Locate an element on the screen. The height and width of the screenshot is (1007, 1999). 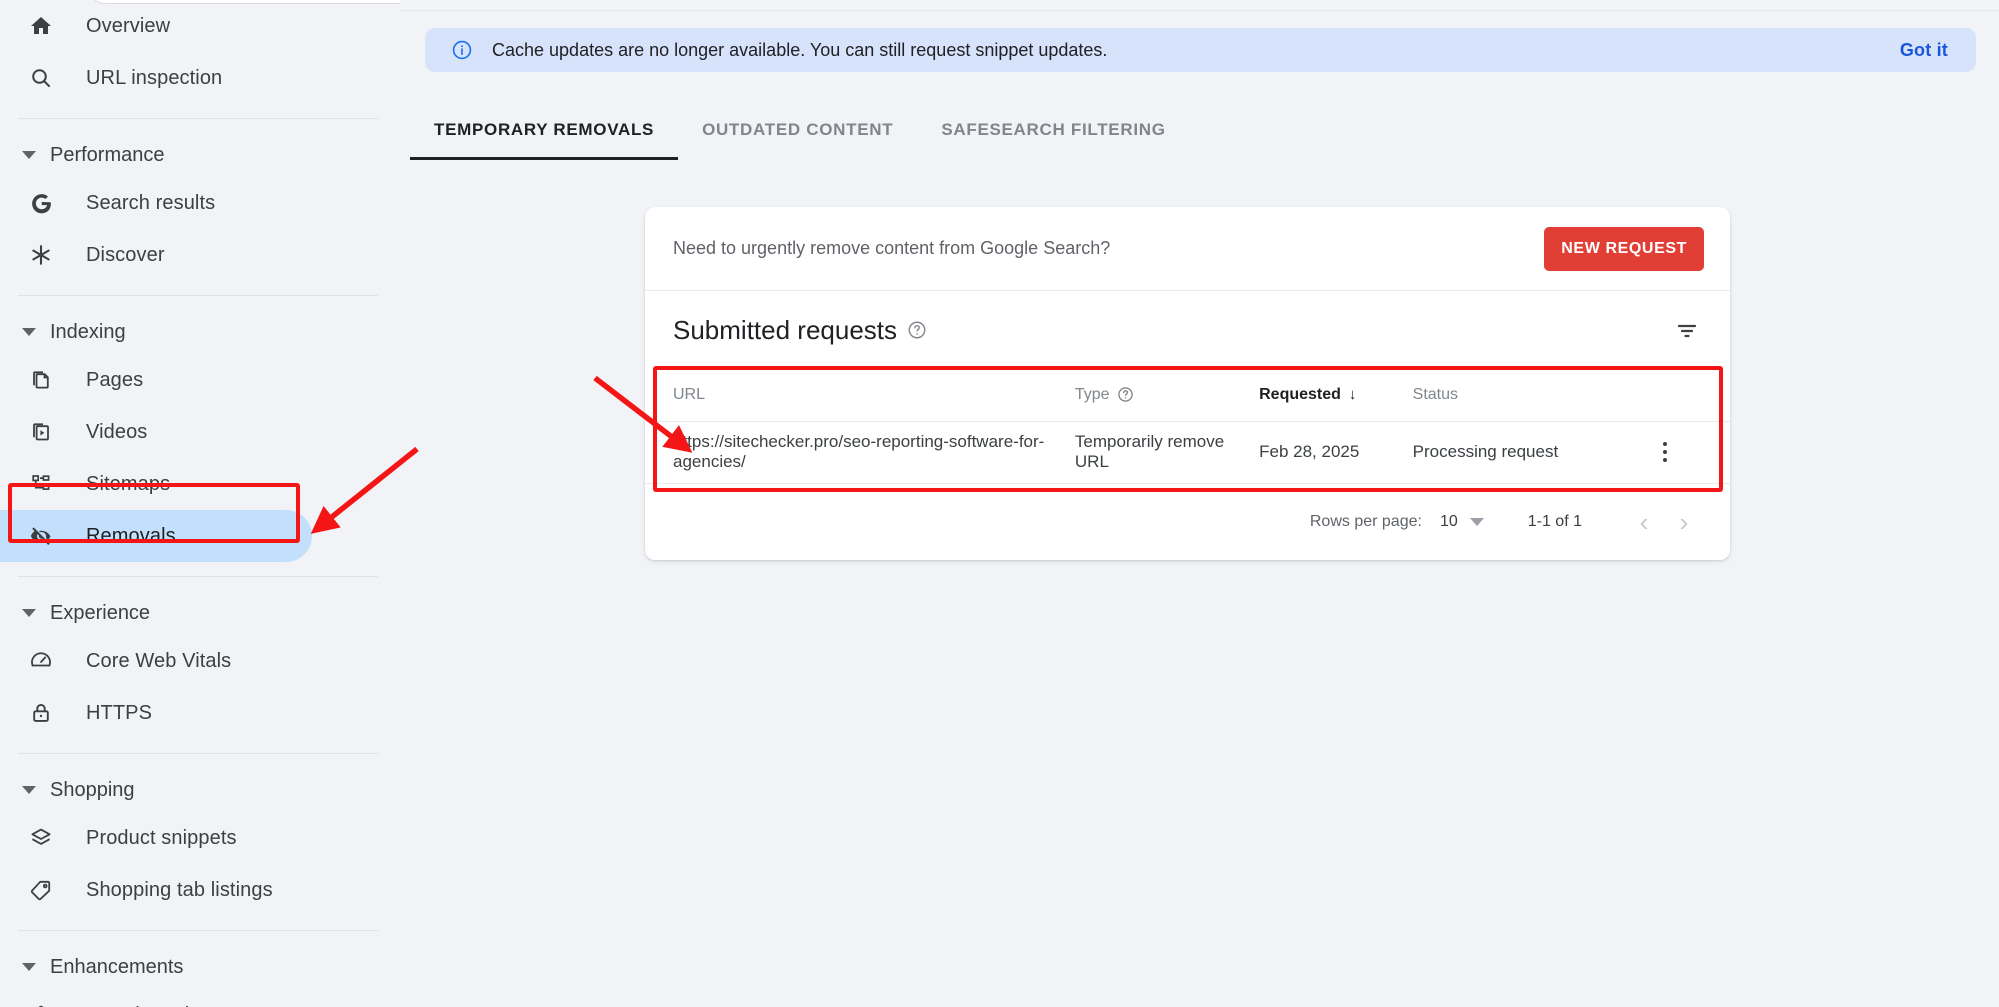
banner-got-it-button: Got it is located at coordinates (1924, 50).